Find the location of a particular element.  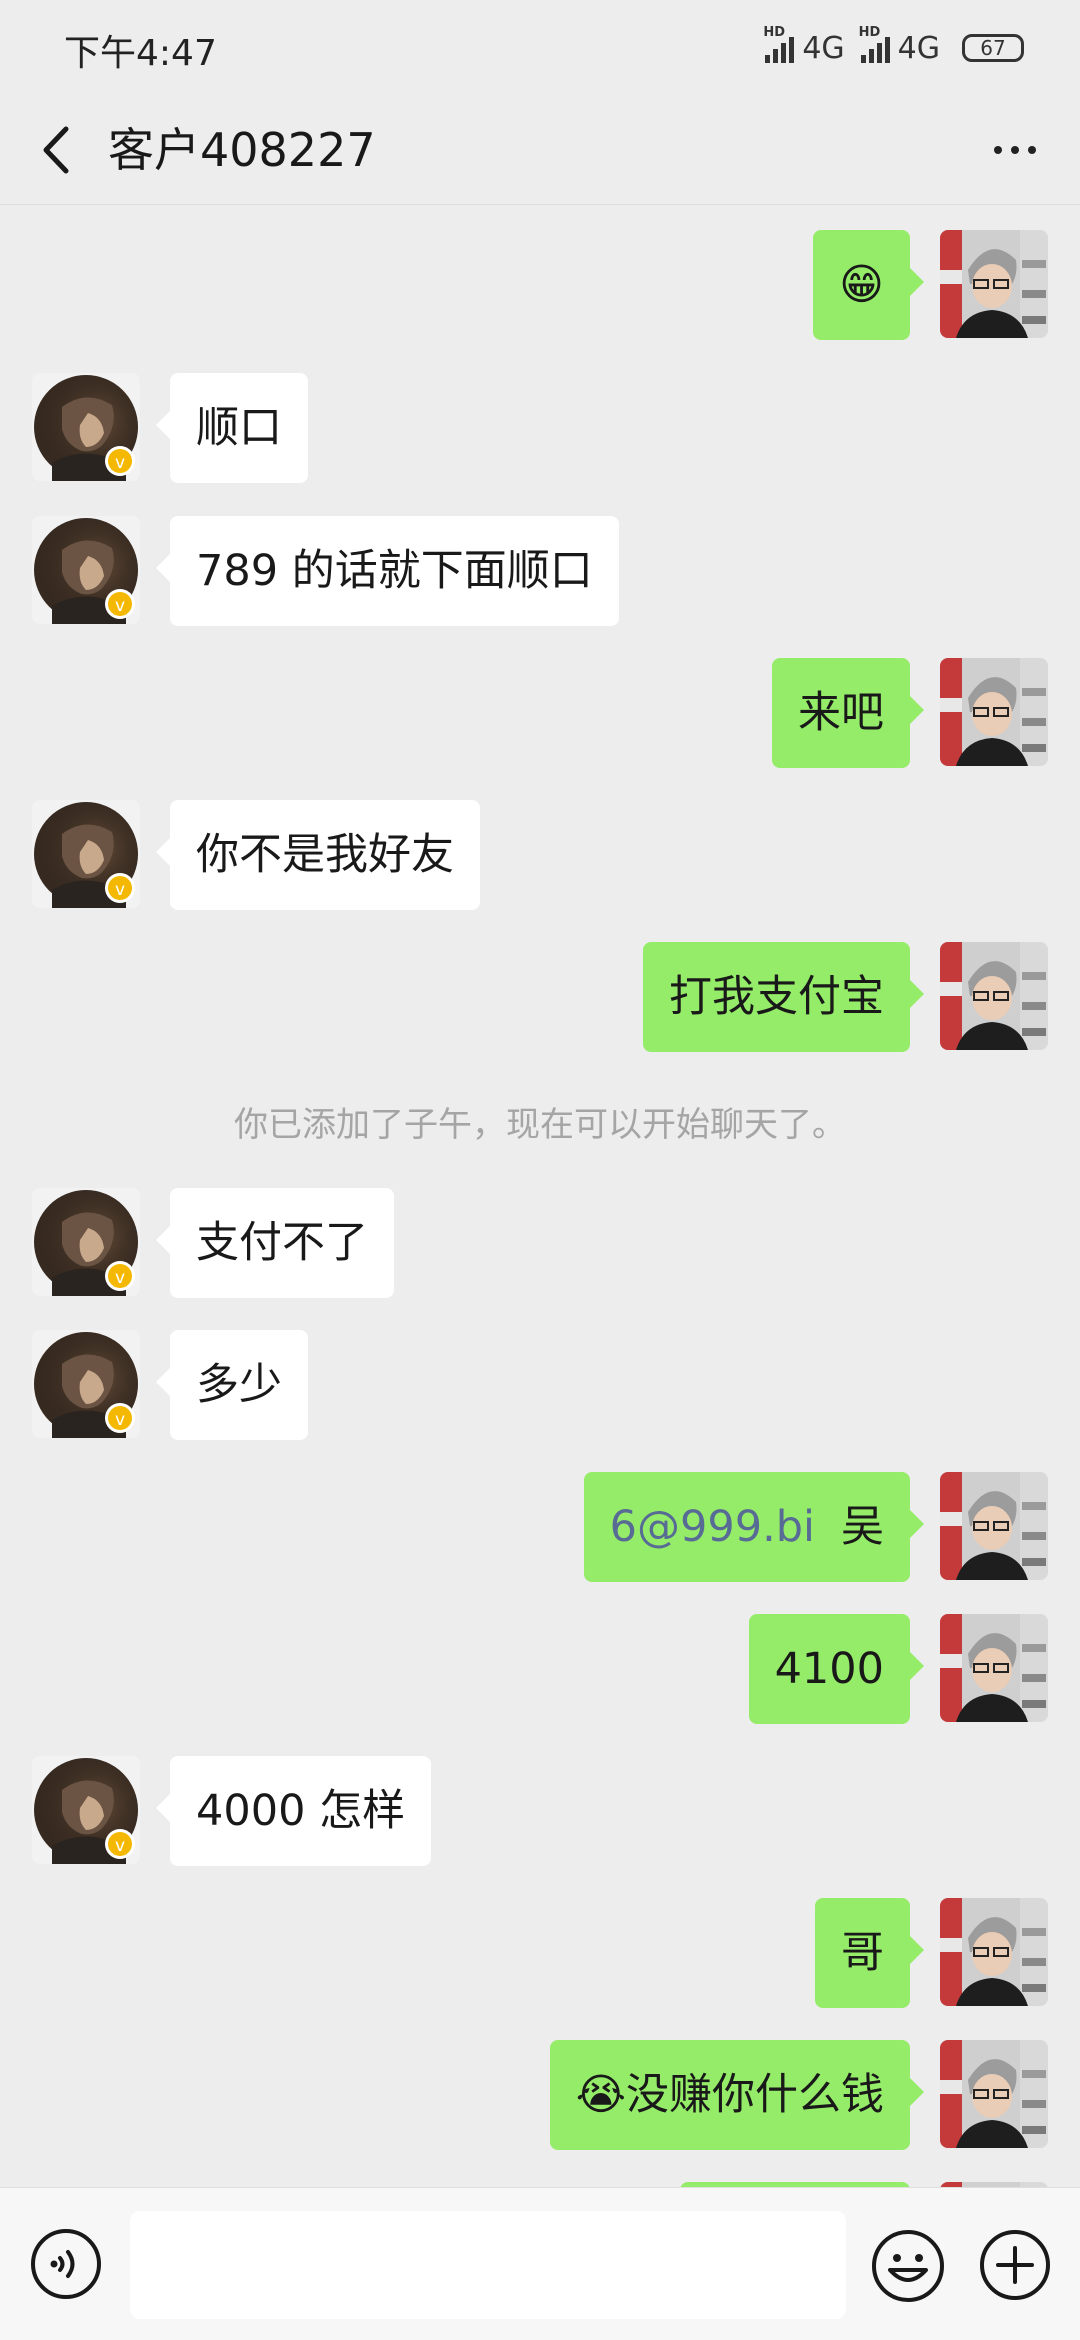

message-bubble: 4100 is located at coordinates (836, 1669).